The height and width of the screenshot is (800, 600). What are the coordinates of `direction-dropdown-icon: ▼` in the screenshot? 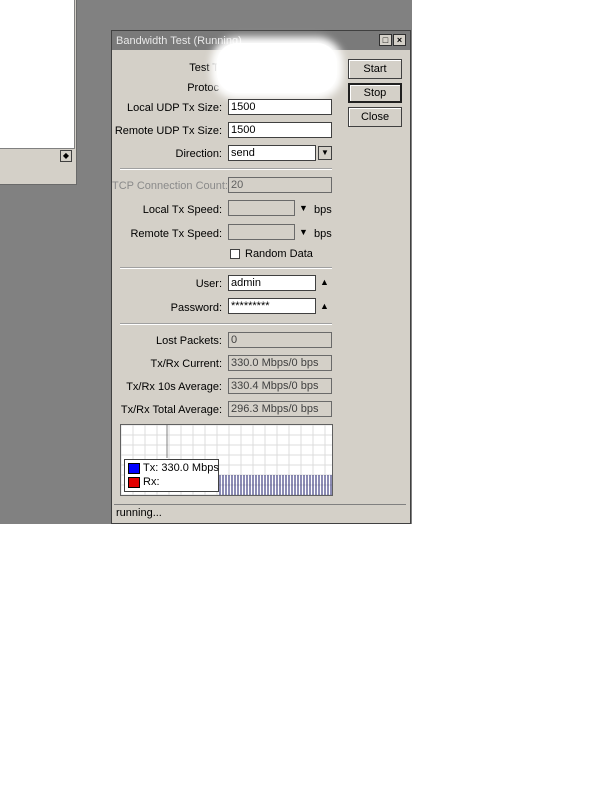 It's located at (325, 153).